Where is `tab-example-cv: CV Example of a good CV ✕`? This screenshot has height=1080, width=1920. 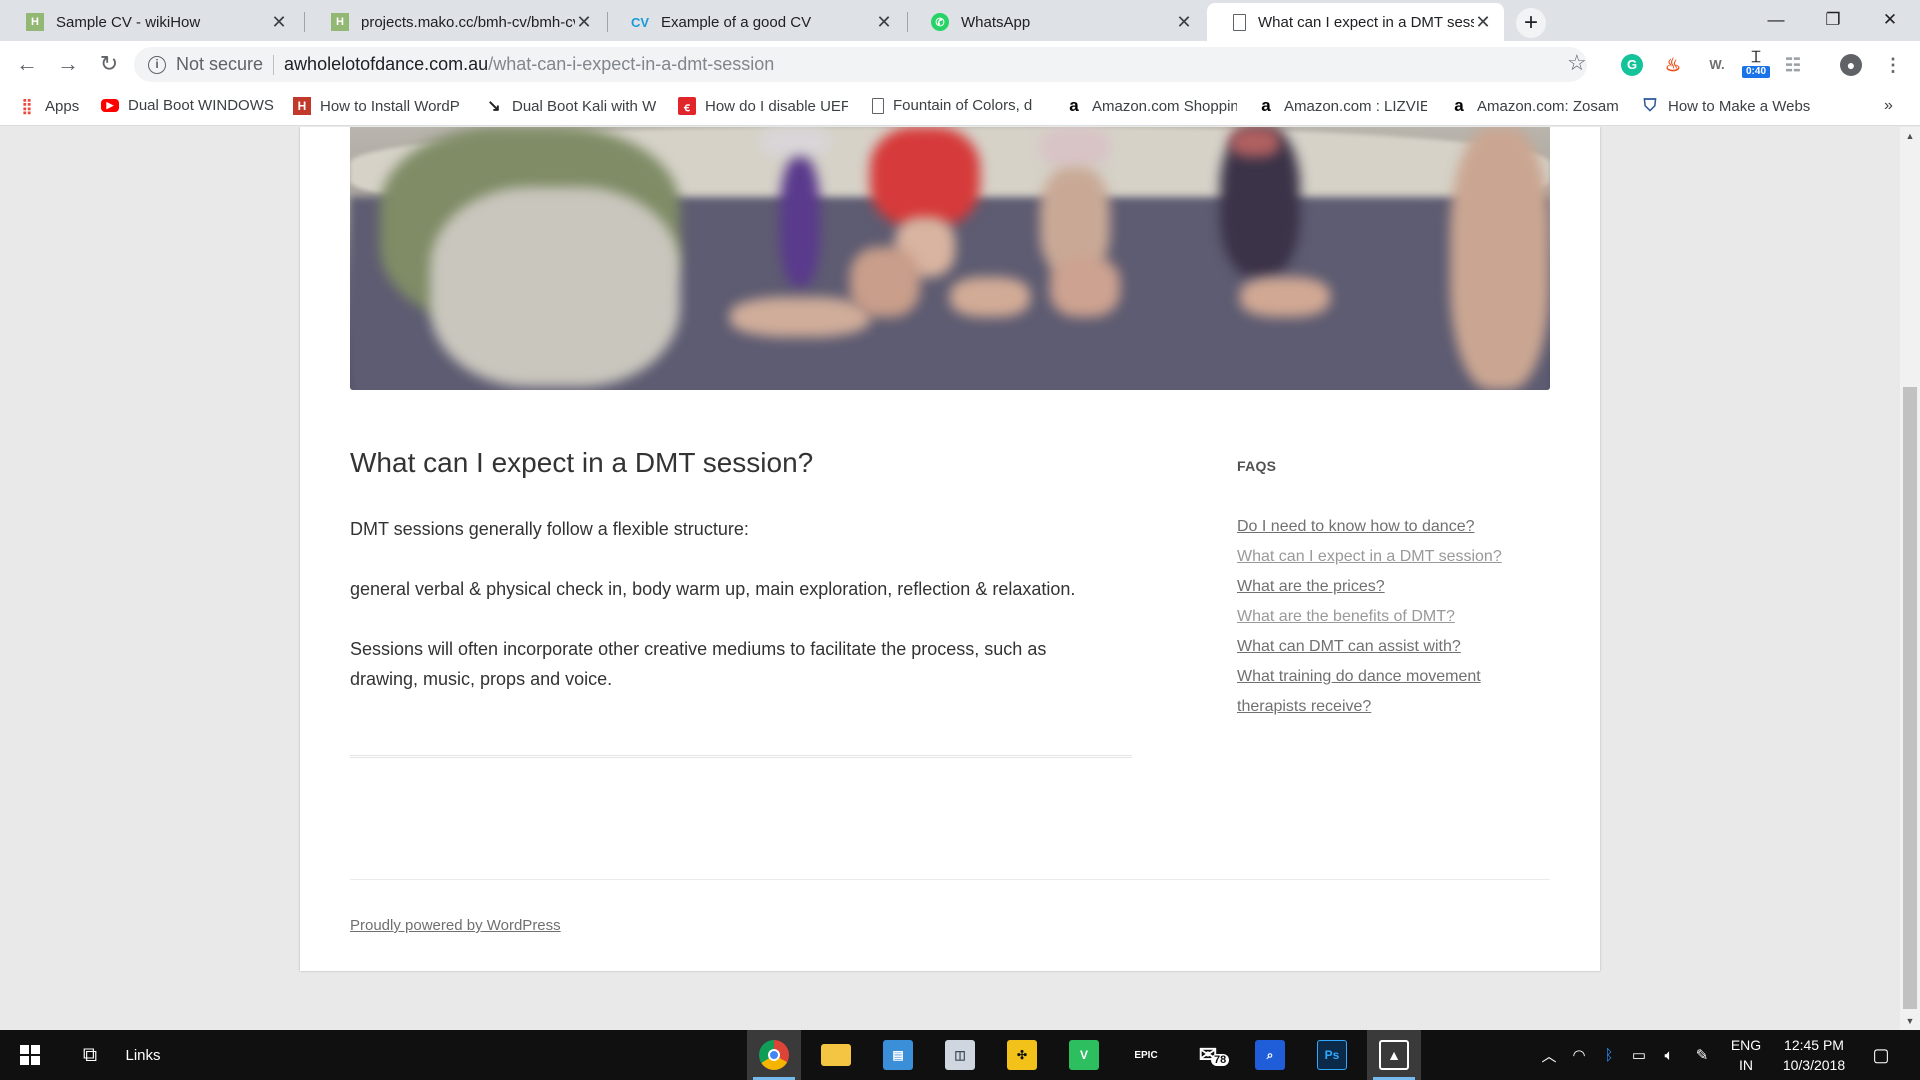
tab-example-cv: CV Example of a good CV ✕ is located at coordinates (755, 22).